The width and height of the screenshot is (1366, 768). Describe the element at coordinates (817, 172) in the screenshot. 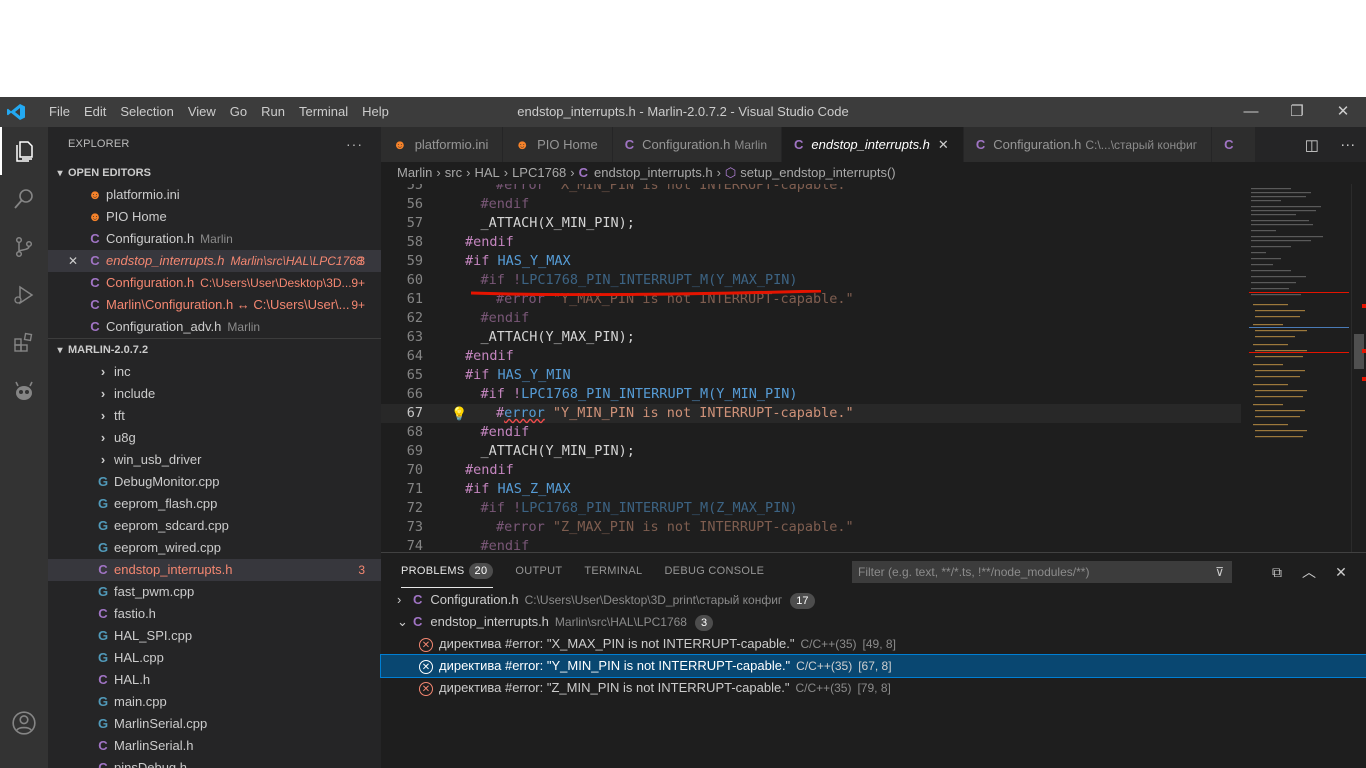

I see `breadcrumb-item: setup_endstop_interrupts()` at that location.